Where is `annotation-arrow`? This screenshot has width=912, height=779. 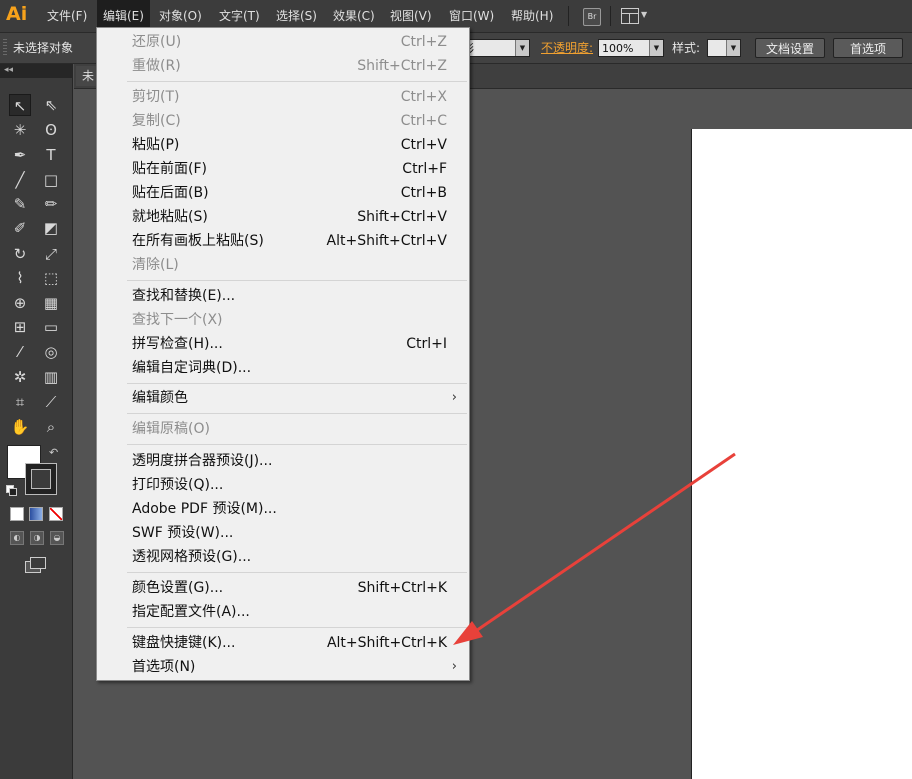 annotation-arrow is located at coordinates (594, 548).